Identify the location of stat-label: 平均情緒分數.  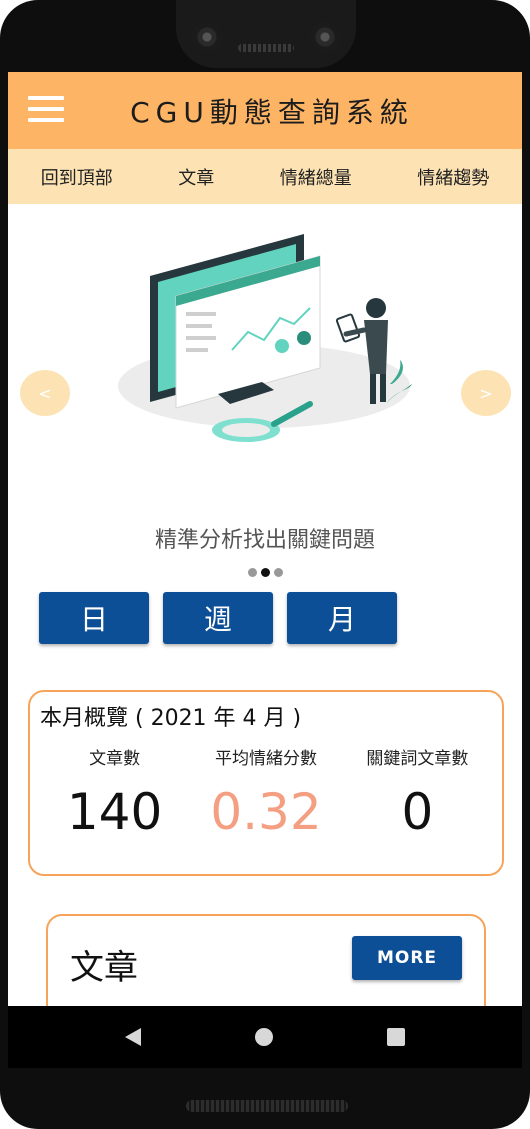
(266, 759).